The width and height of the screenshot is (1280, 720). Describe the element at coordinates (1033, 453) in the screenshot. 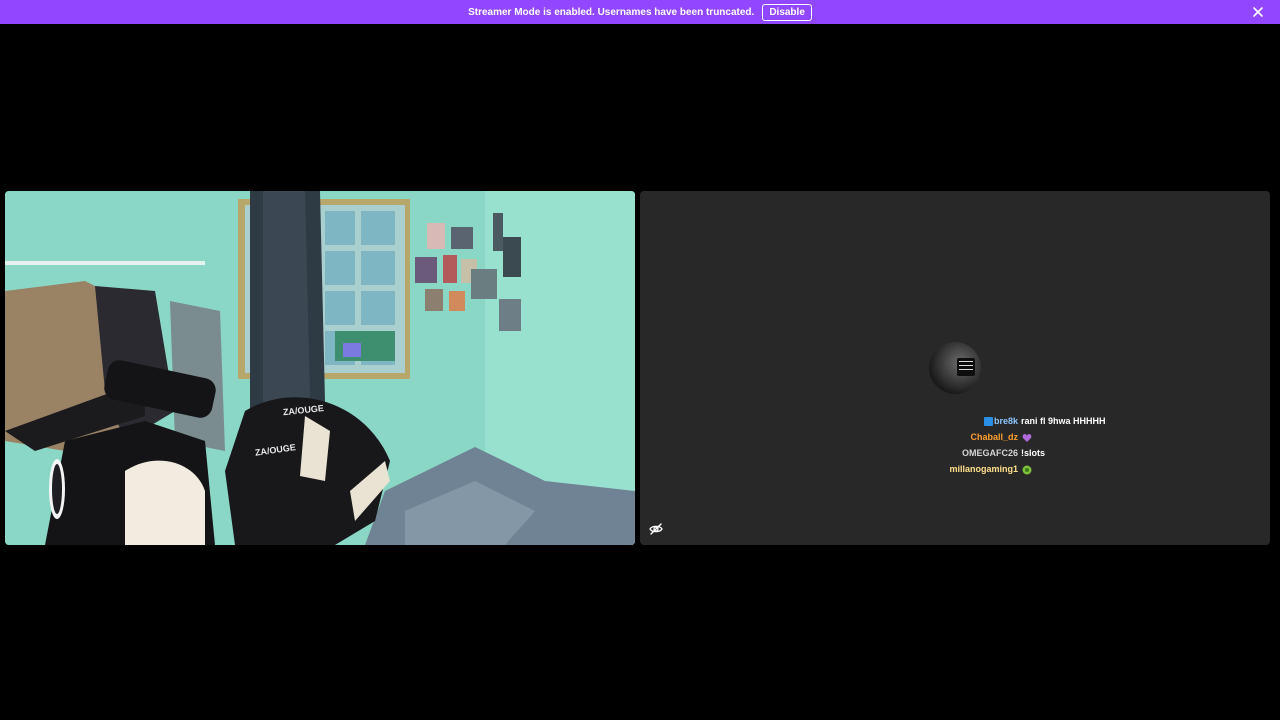

I see `chat-text: !slots` at that location.